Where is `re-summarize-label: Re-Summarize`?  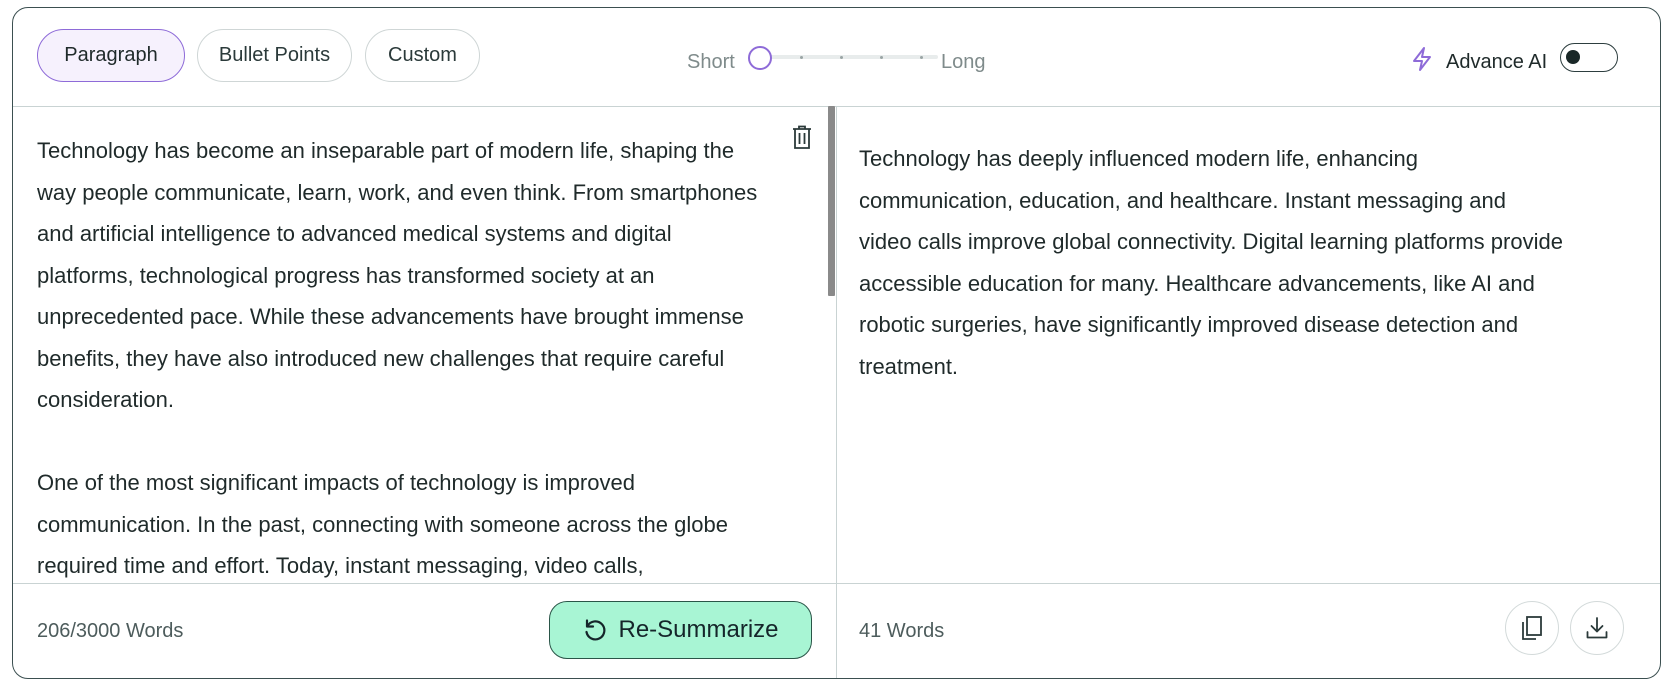
re-summarize-label: Re-Summarize is located at coordinates (698, 629).